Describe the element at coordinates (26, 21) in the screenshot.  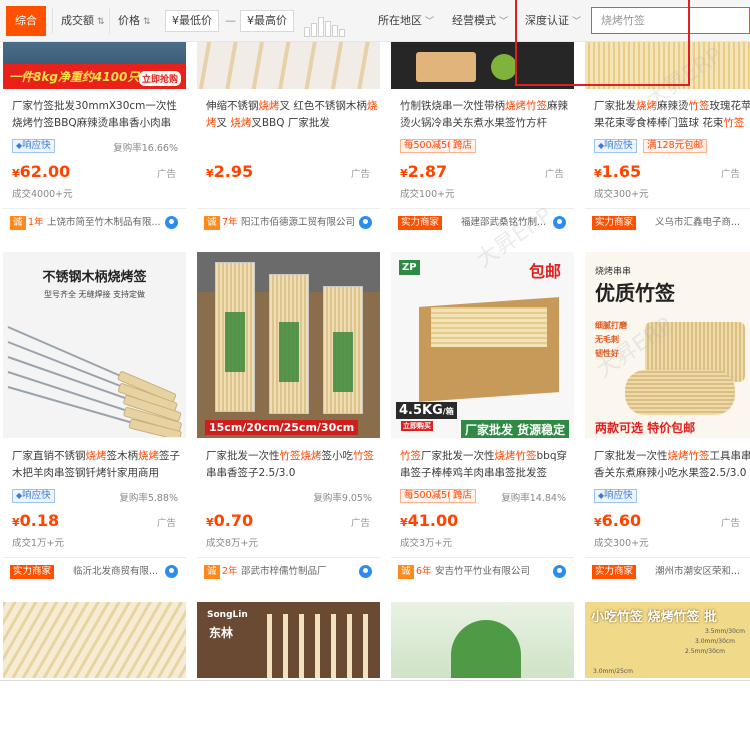
I see `tab-comprehensive: 综合` at that location.